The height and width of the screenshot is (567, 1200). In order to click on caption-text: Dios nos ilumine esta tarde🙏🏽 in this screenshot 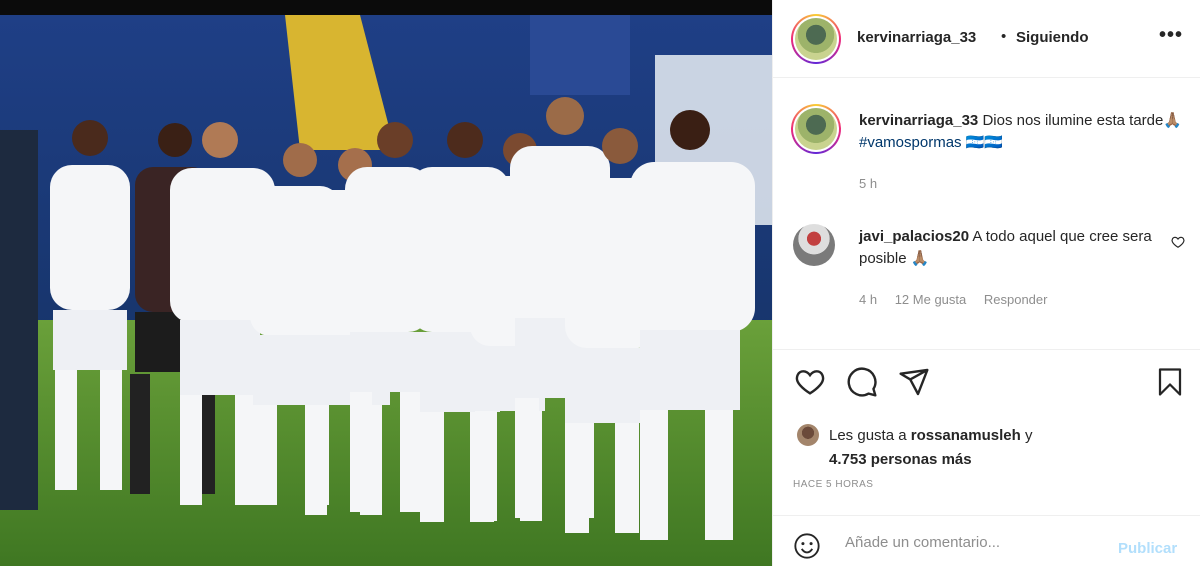, I will do `click(1082, 120)`.